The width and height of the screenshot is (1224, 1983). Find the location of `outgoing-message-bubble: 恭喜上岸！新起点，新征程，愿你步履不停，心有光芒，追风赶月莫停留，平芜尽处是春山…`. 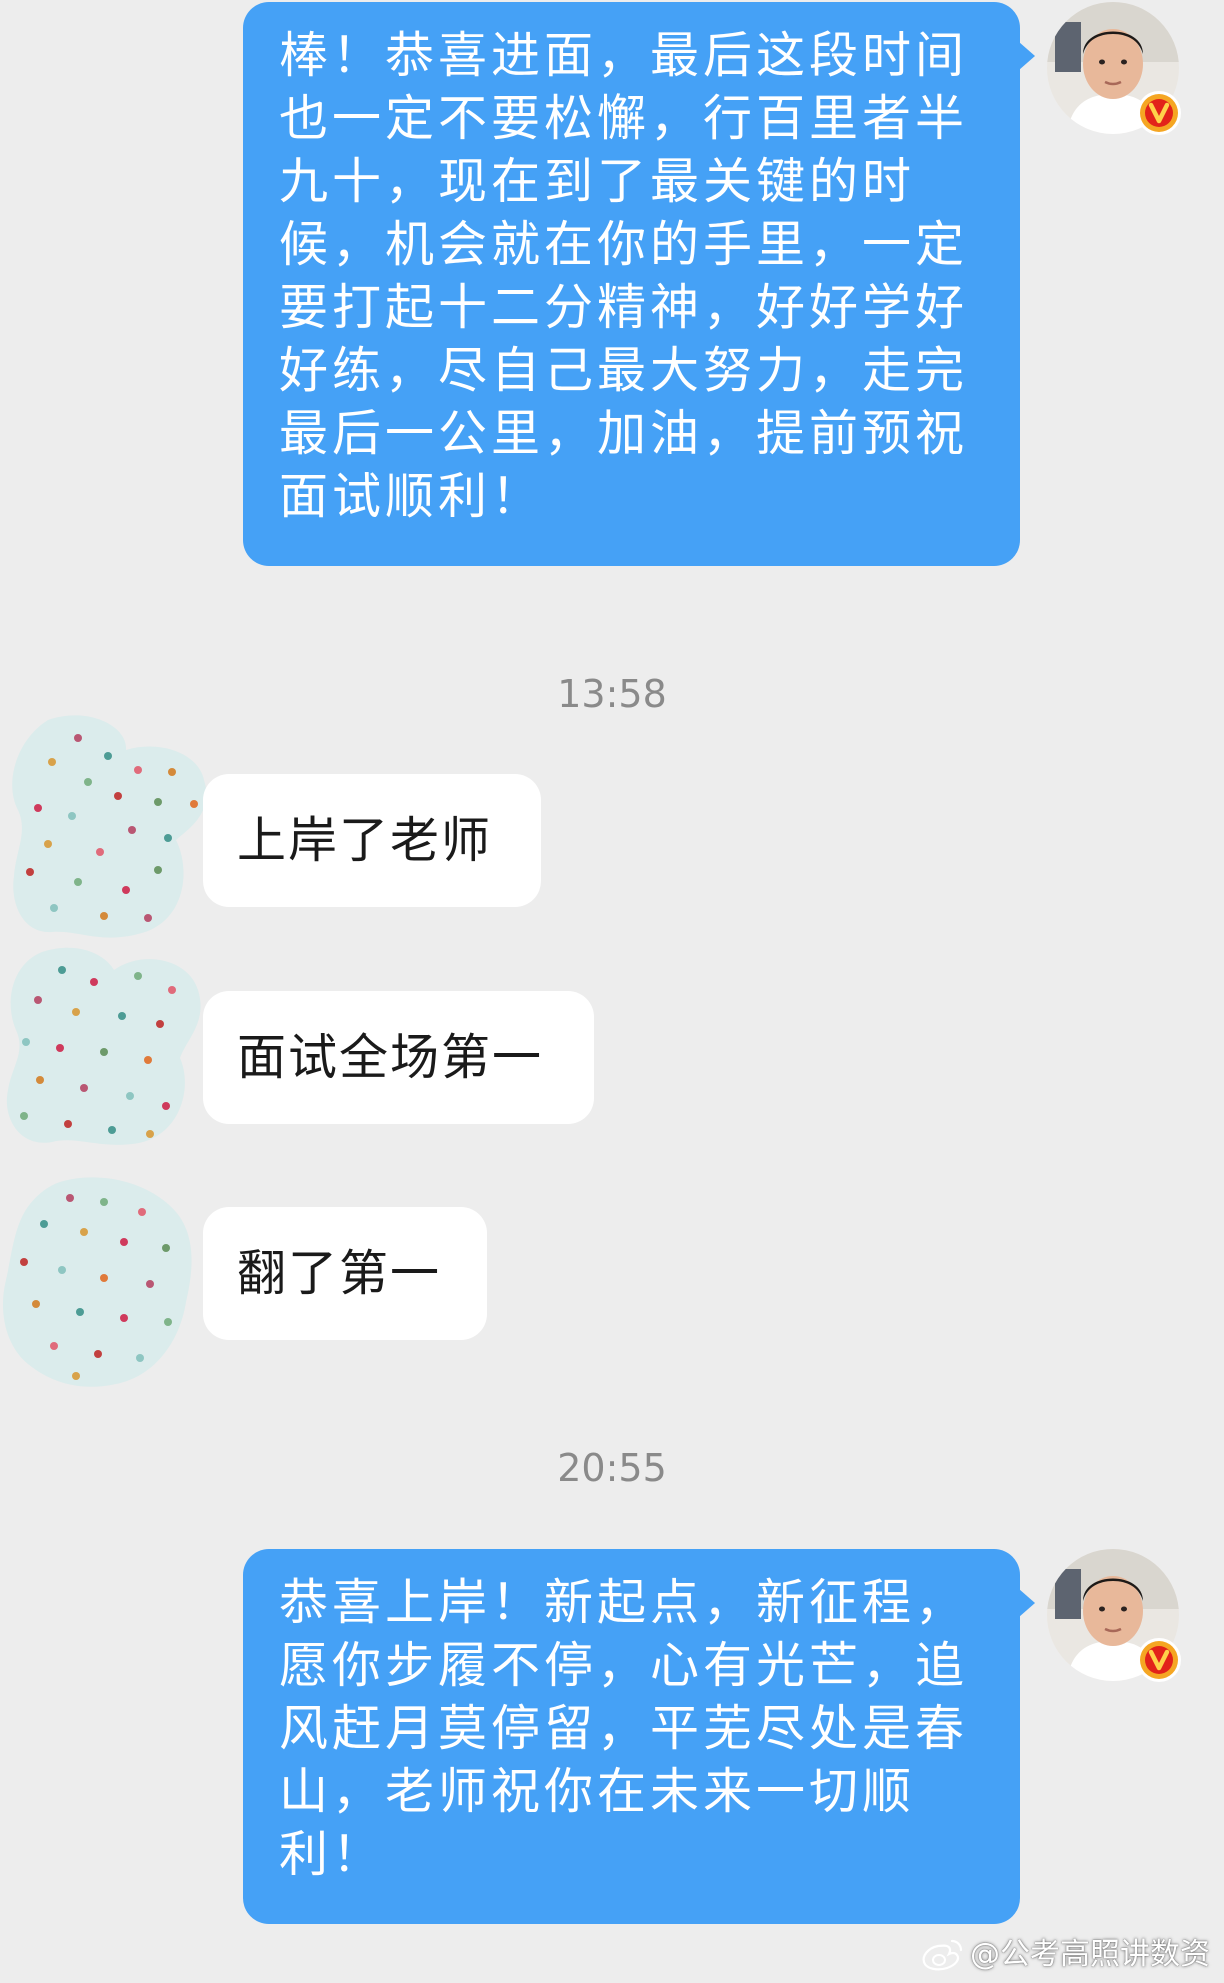

outgoing-message-bubble: 恭喜上岸！新起点，新征程，愿你步履不停，心有光芒，追风赶月莫停留，平芜尽处是春山… is located at coordinates (639, 1736).